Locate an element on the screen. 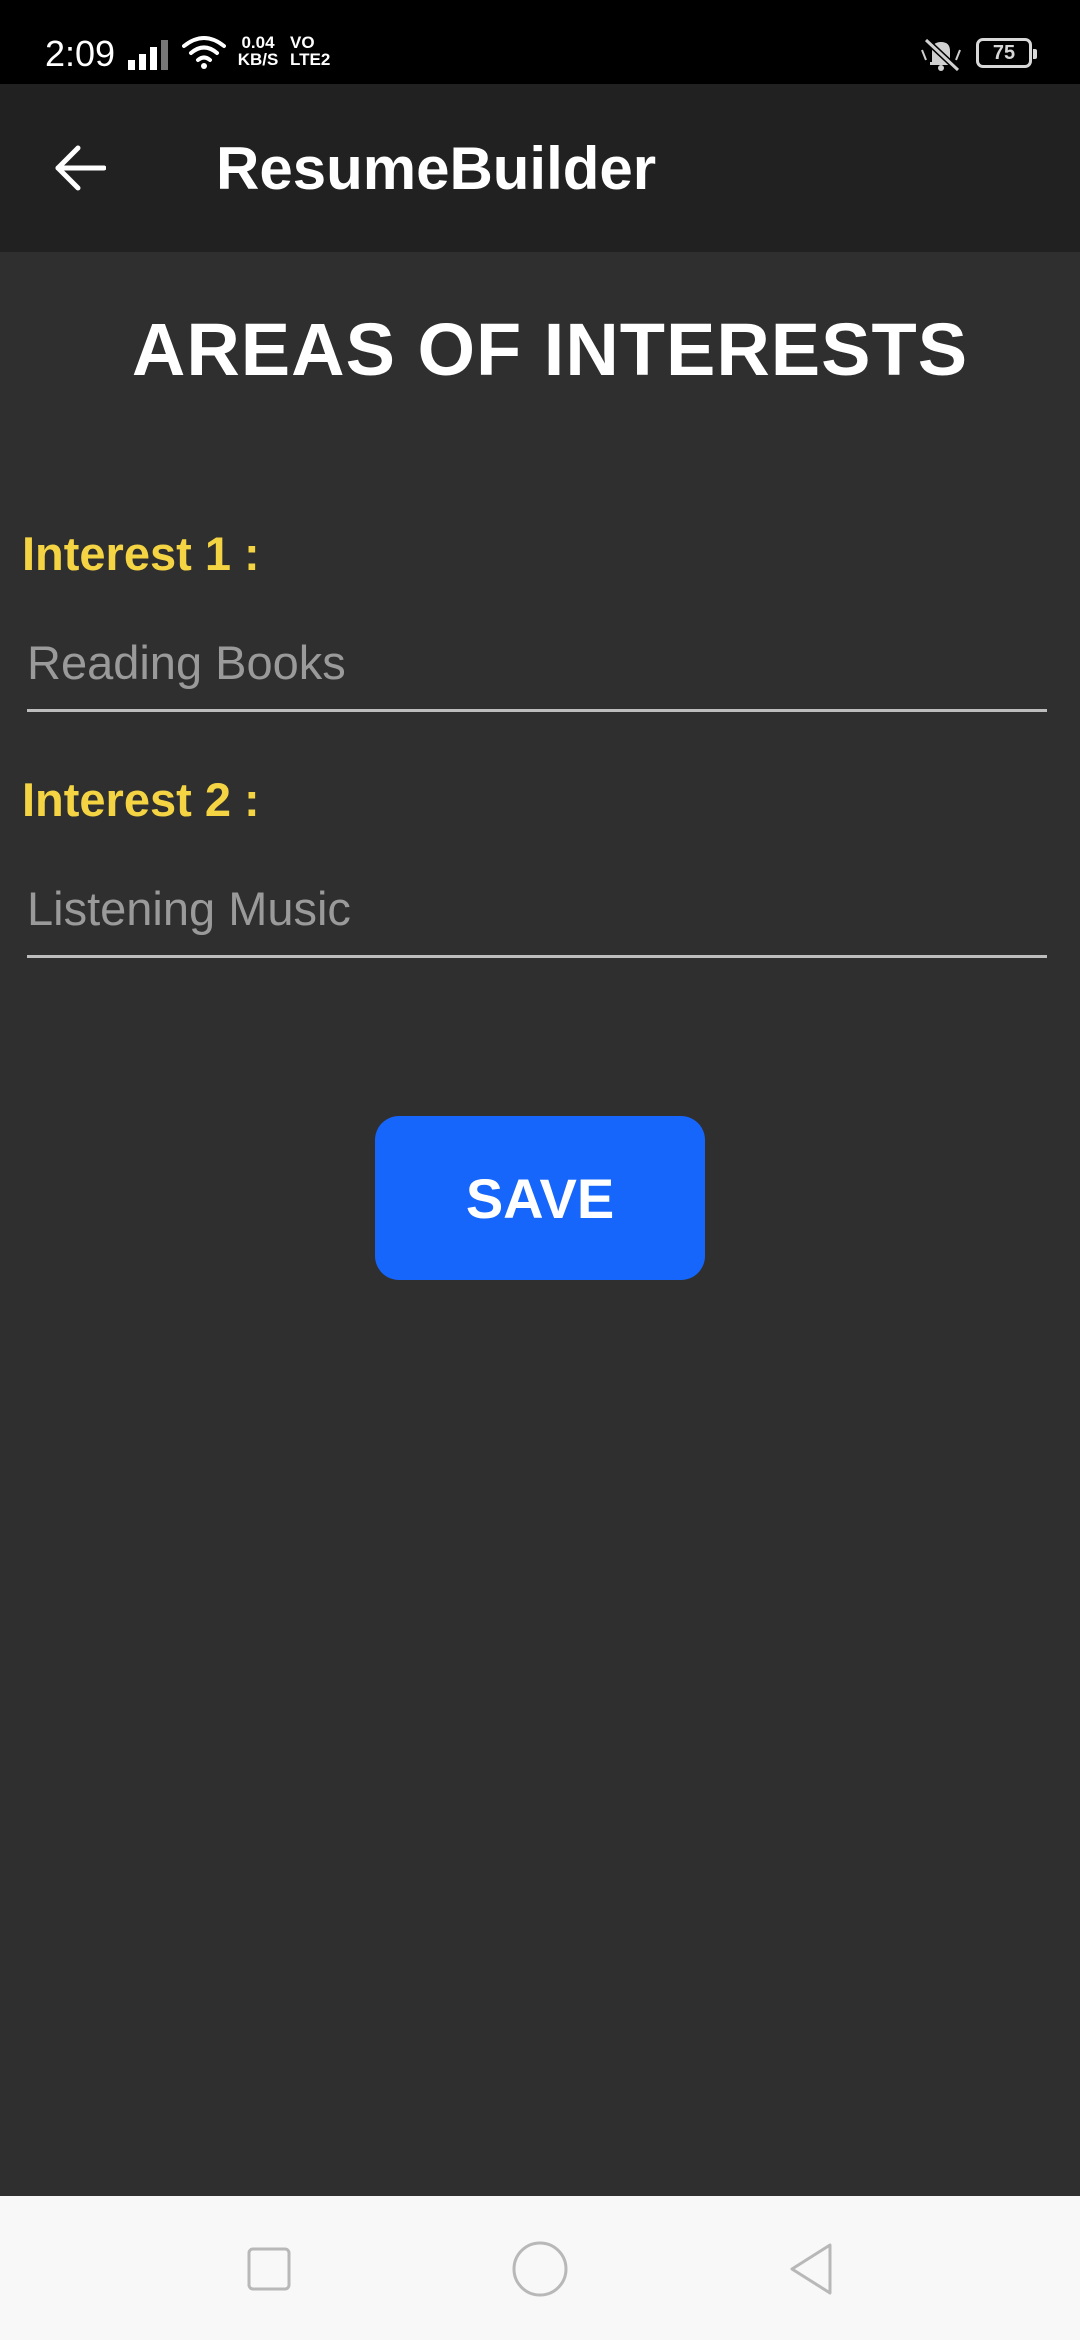  network-type: VO LTE2 is located at coordinates (313, 51).